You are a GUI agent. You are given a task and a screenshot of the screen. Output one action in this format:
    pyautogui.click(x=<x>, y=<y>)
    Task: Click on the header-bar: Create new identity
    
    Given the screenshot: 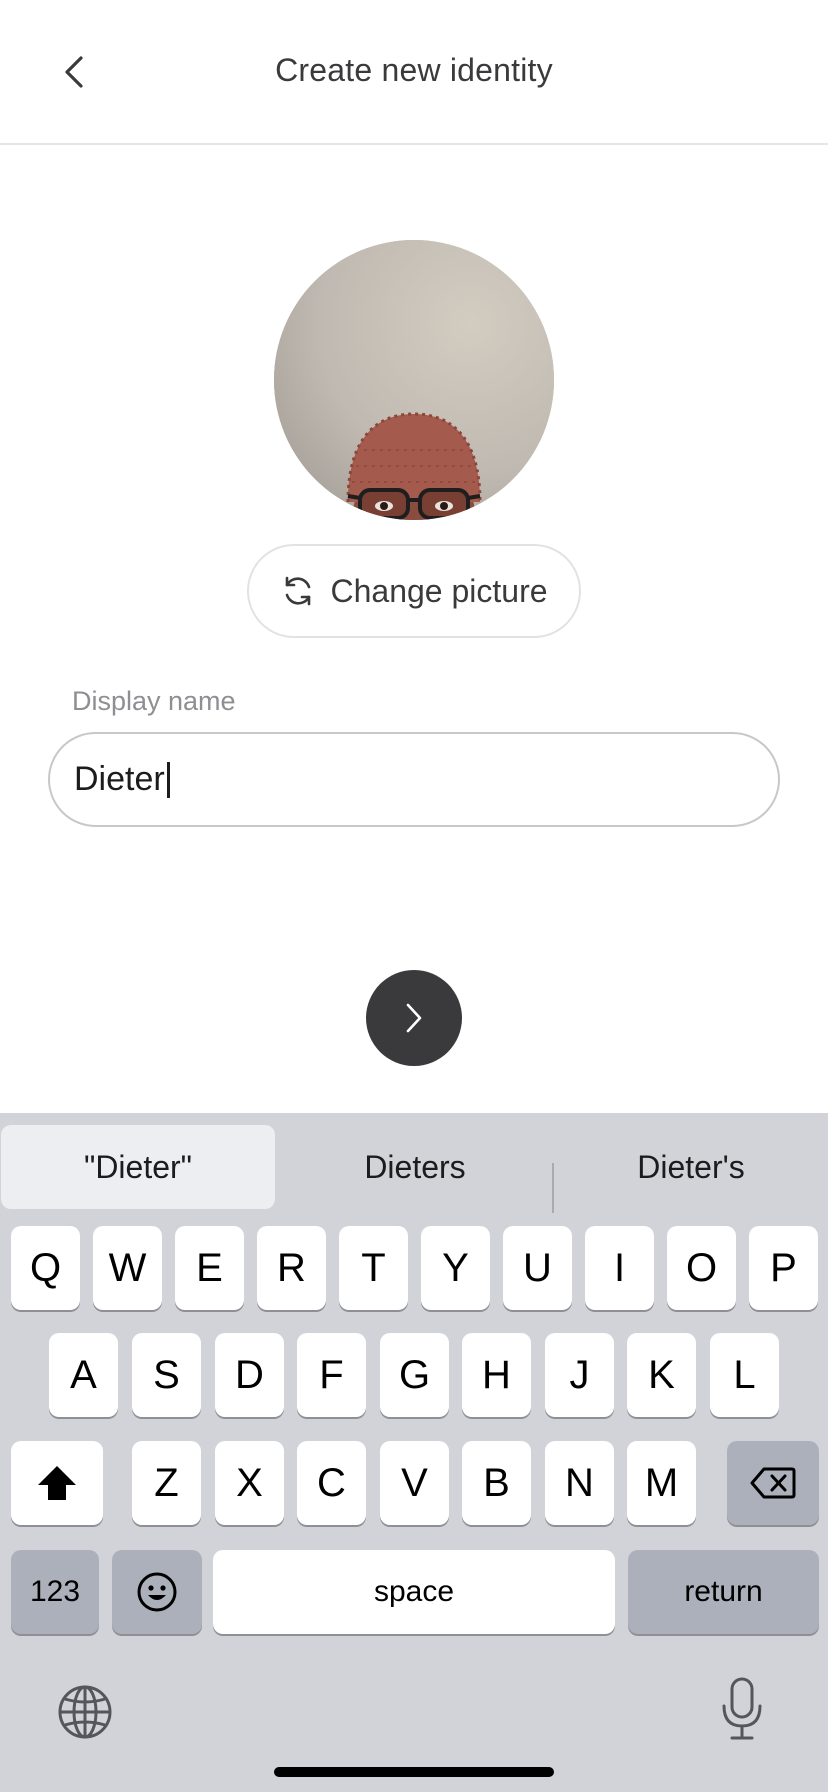 What is the action you would take?
    pyautogui.click(x=414, y=72)
    